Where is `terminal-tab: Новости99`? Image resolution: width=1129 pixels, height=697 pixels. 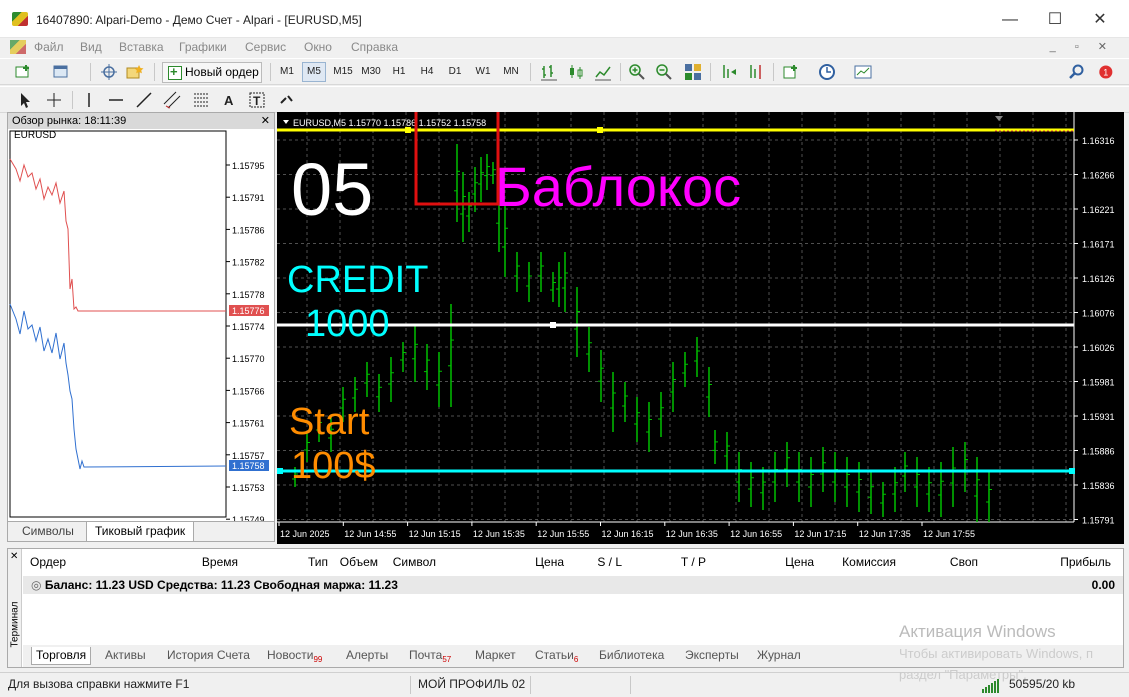
terminal-tab: Новости99 is located at coordinates (294, 656).